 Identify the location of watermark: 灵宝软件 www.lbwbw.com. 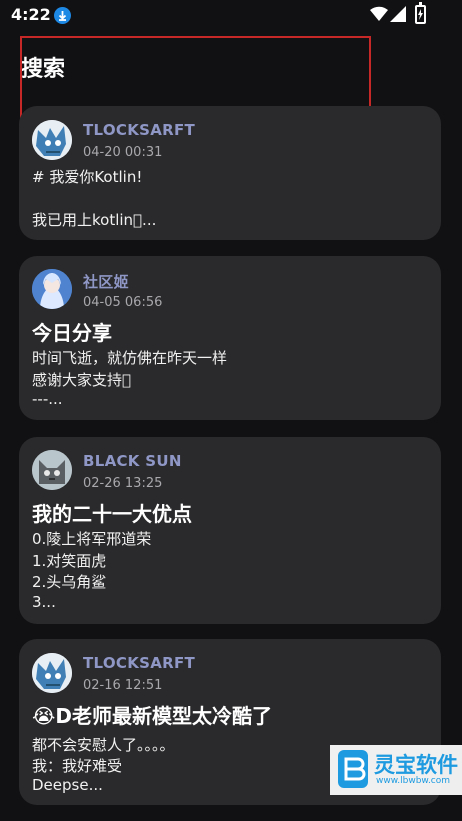
(396, 770).